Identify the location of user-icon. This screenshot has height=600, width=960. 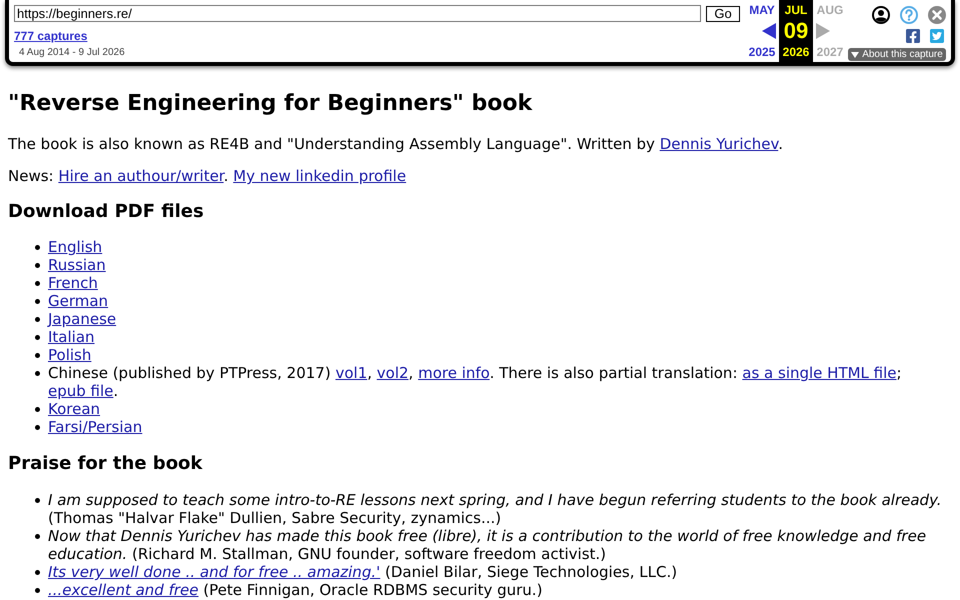
(881, 15).